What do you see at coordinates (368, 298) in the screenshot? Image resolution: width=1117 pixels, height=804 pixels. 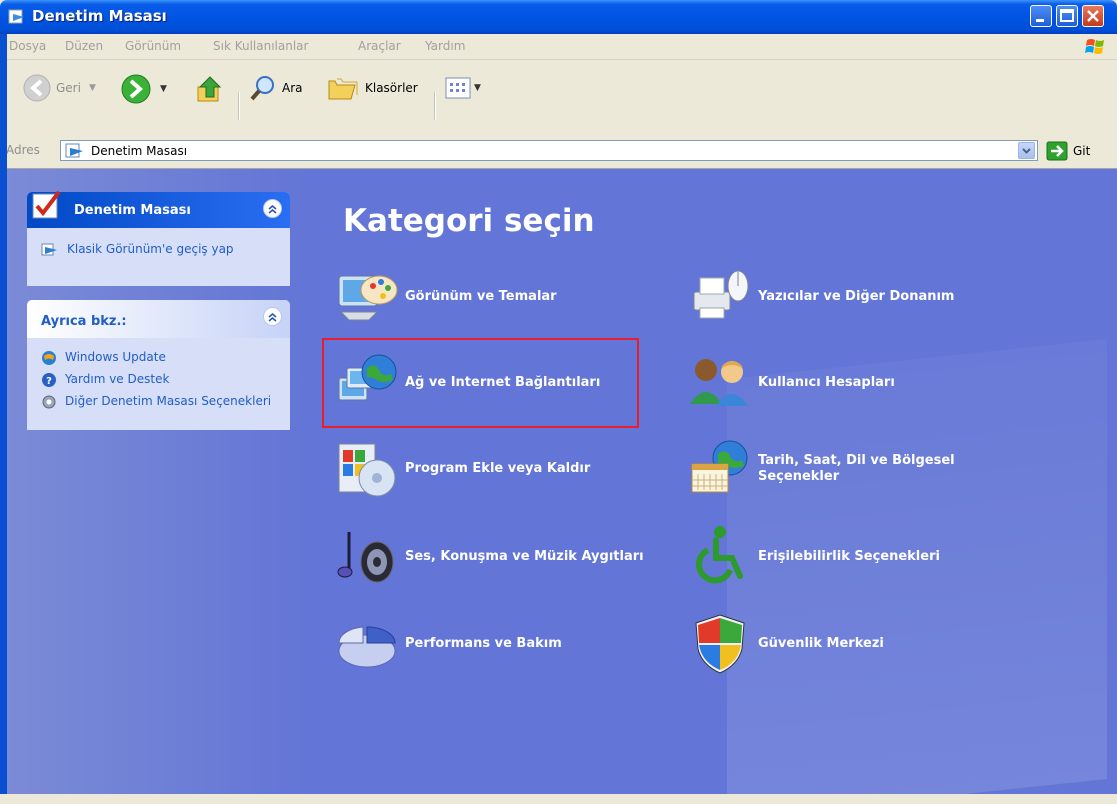 I see `appearance-themes-icon` at bounding box center [368, 298].